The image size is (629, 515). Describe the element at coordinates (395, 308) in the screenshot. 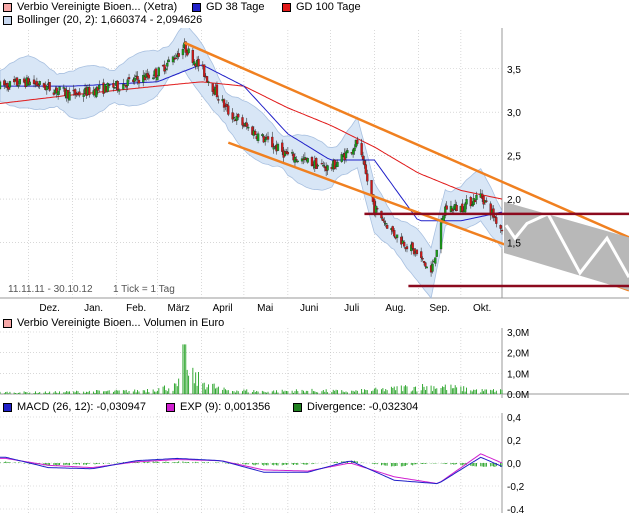

I see `x-tick-label: Aug.` at that location.